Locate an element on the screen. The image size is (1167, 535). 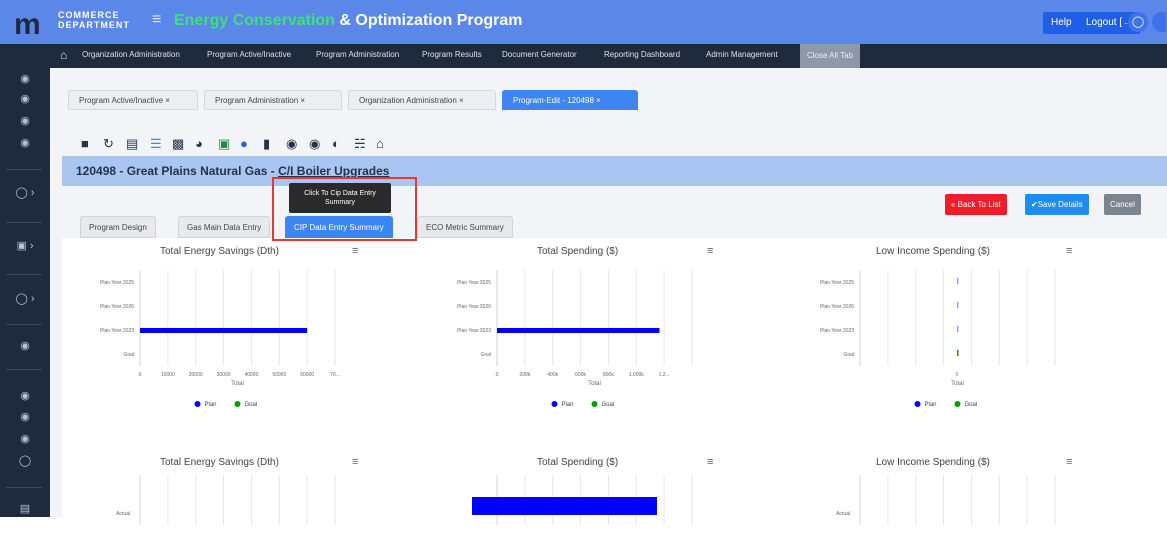
sidebar-group3-icon: ◯ › is located at coordinates (25, 298).